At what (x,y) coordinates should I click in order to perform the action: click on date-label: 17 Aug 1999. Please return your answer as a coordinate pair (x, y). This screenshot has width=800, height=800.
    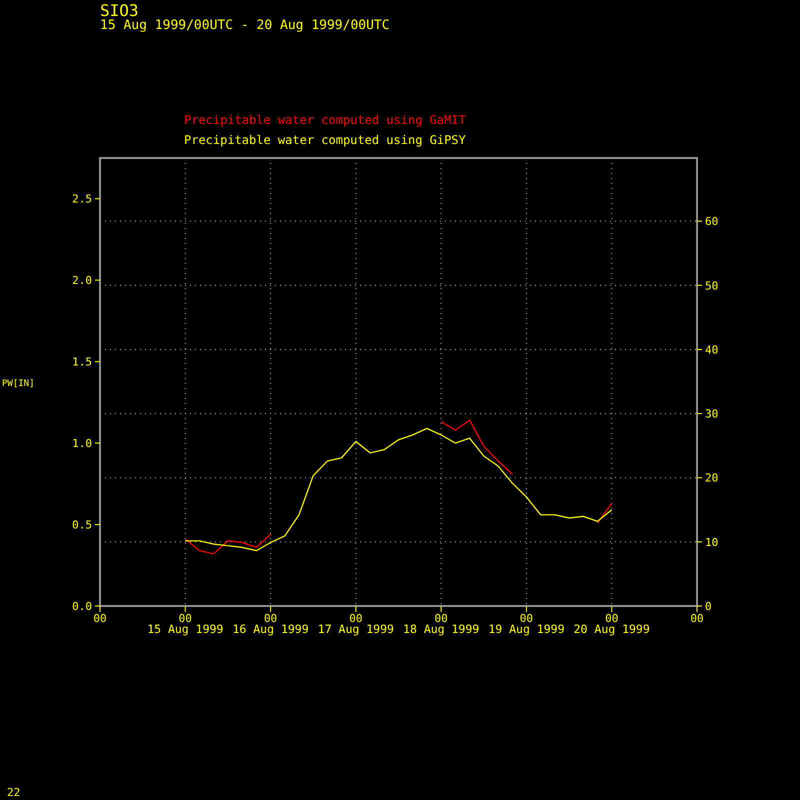
    Looking at the image, I should click on (356, 629).